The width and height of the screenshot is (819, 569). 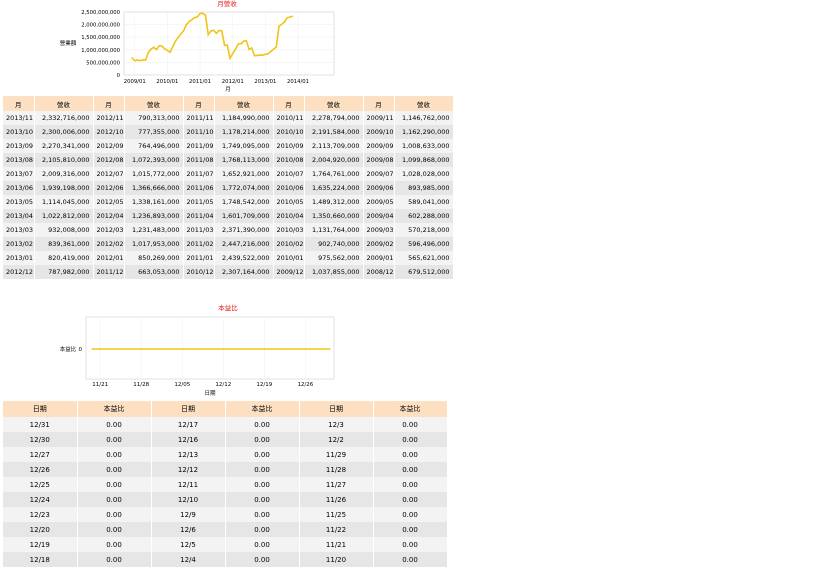 What do you see at coordinates (154, 216) in the screenshot?
I see `table-cell: 1,236,893,000` at bounding box center [154, 216].